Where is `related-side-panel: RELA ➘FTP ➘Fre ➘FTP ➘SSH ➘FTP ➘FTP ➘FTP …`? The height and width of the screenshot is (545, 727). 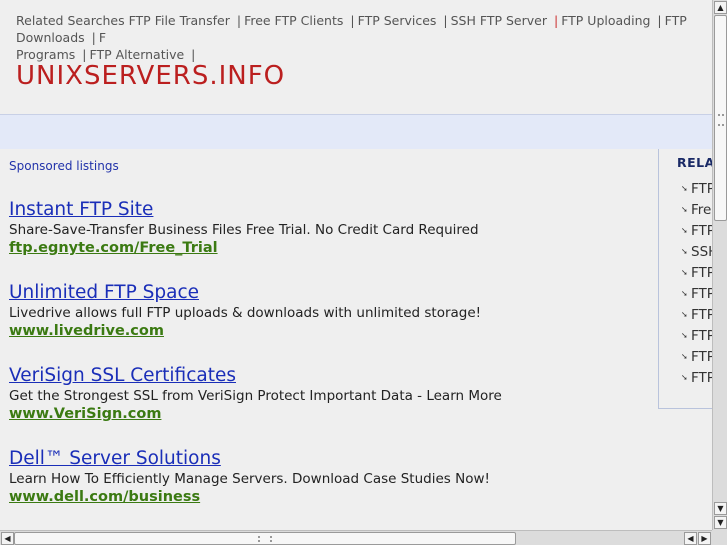 related-side-panel: RELA ➘FTP ➘Fre ➘FTP ➘SSH ➘FTP ➘FTP ➘FTP … is located at coordinates (685, 279).